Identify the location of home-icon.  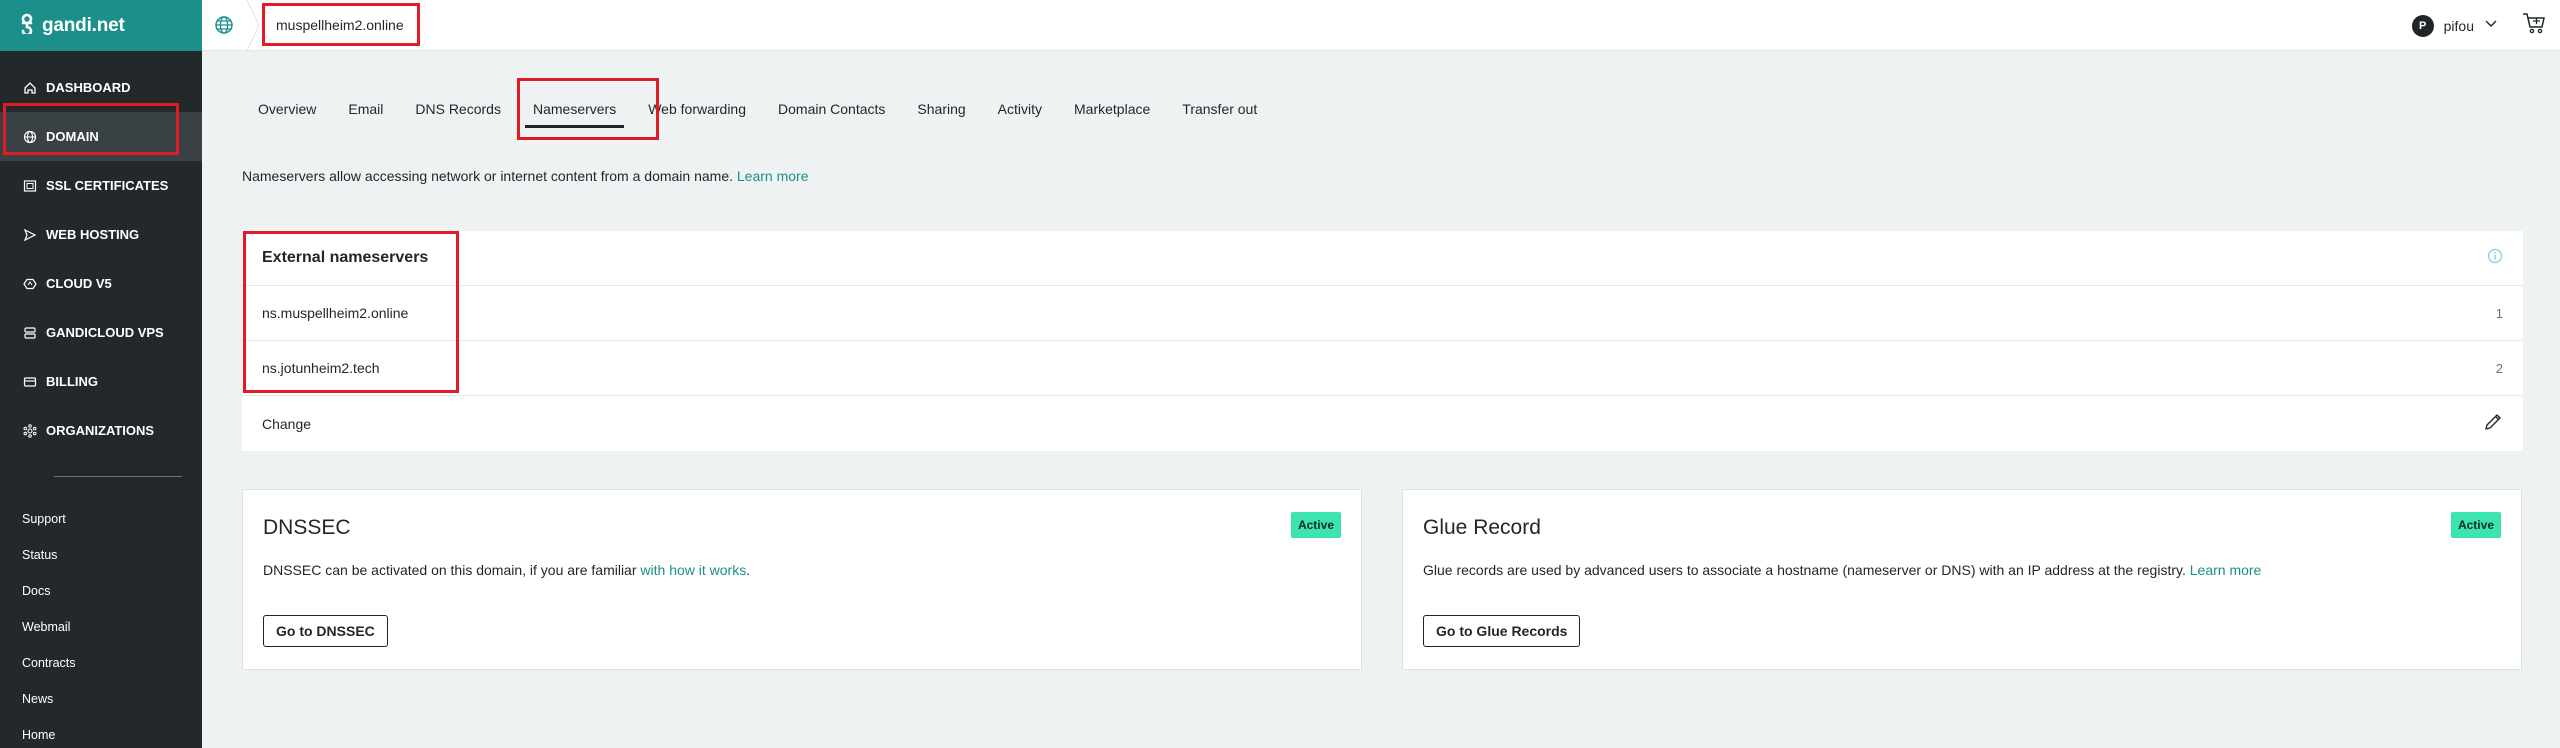
(30, 88).